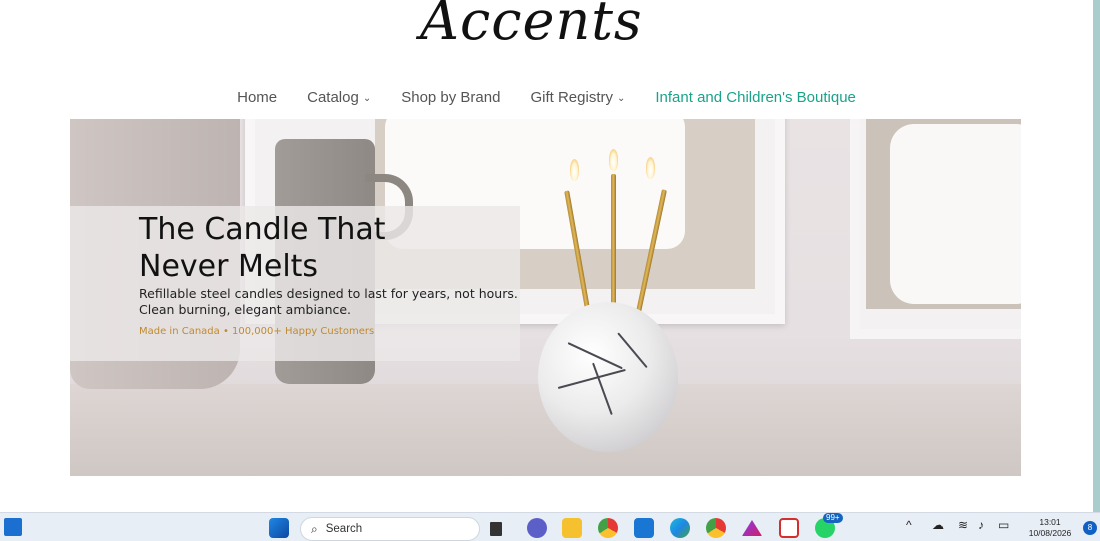 This screenshot has width=1100, height=541. Describe the element at coordinates (644, 528) in the screenshot. I see `microsoft-store-icon` at that location.